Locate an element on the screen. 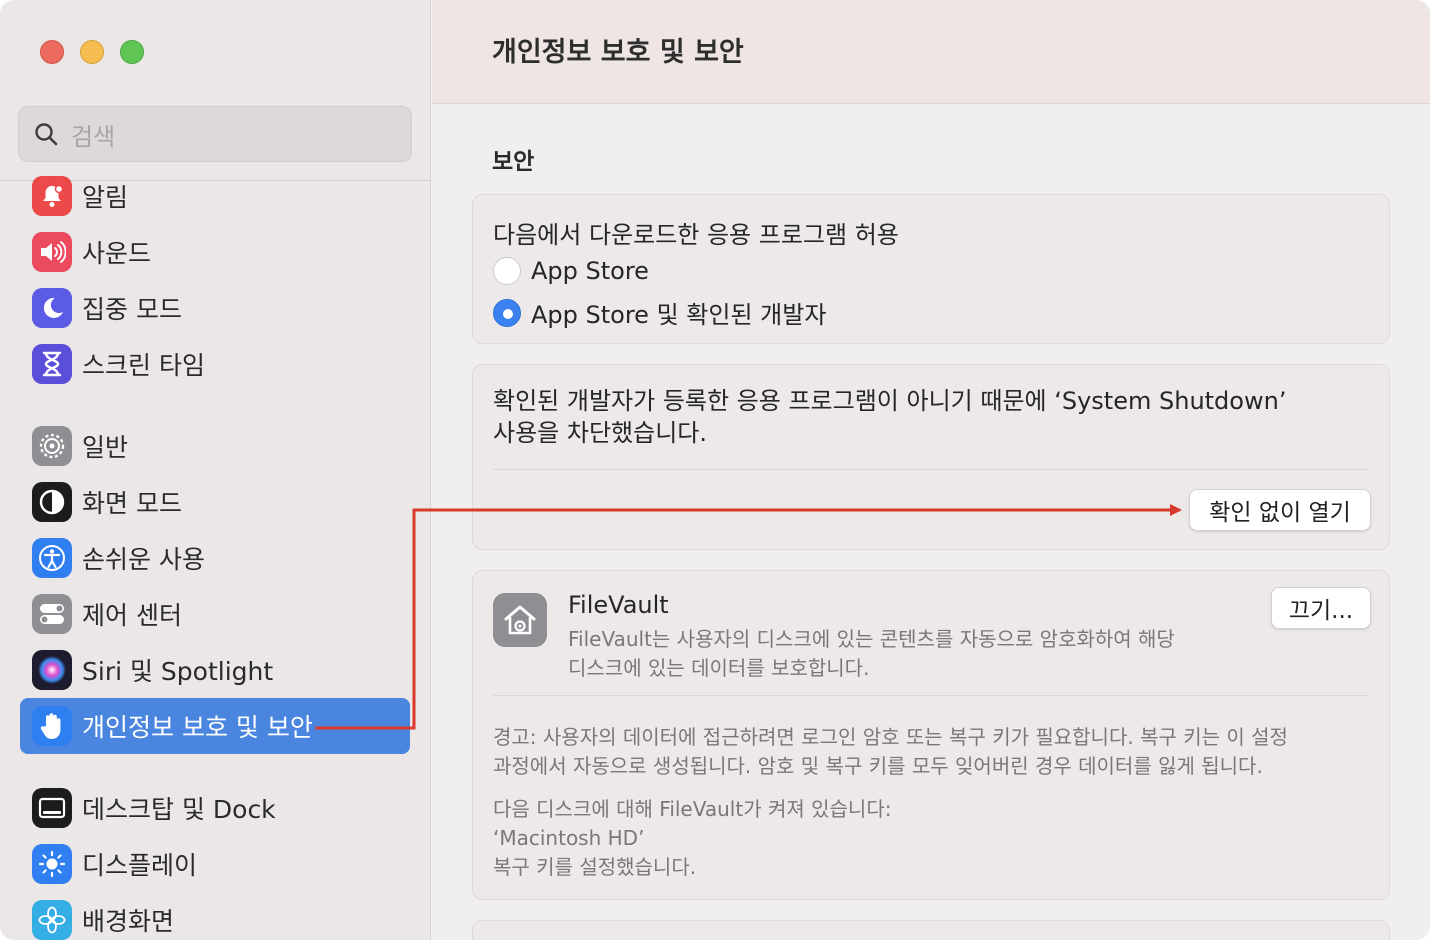 This screenshot has width=1430, height=940. radio-button-selected is located at coordinates (507, 312).